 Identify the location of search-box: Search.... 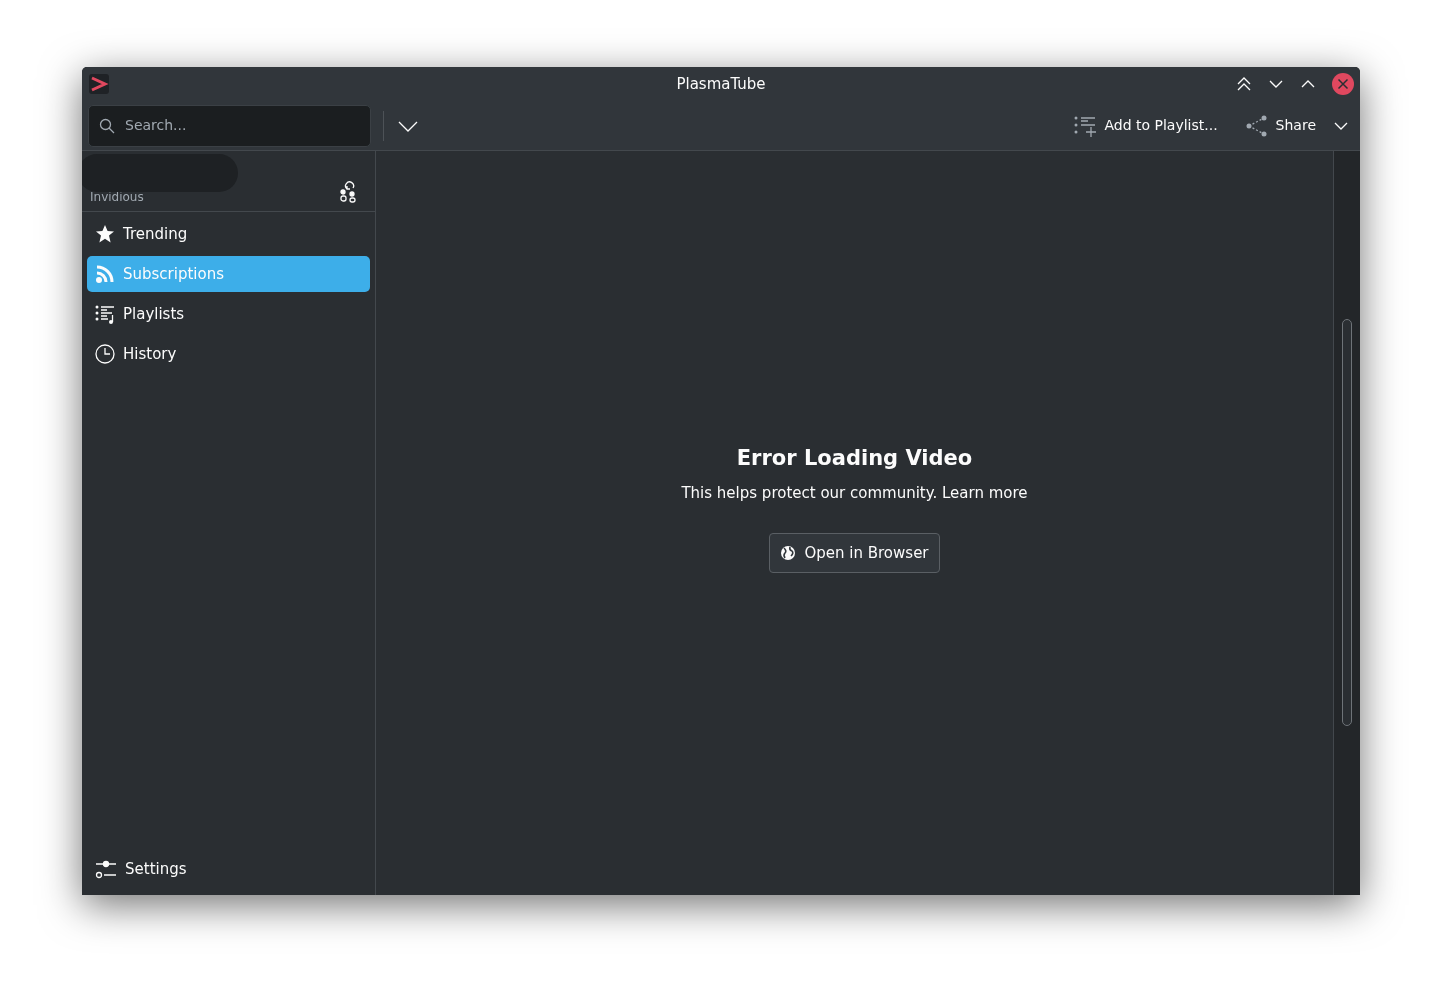
(229, 125).